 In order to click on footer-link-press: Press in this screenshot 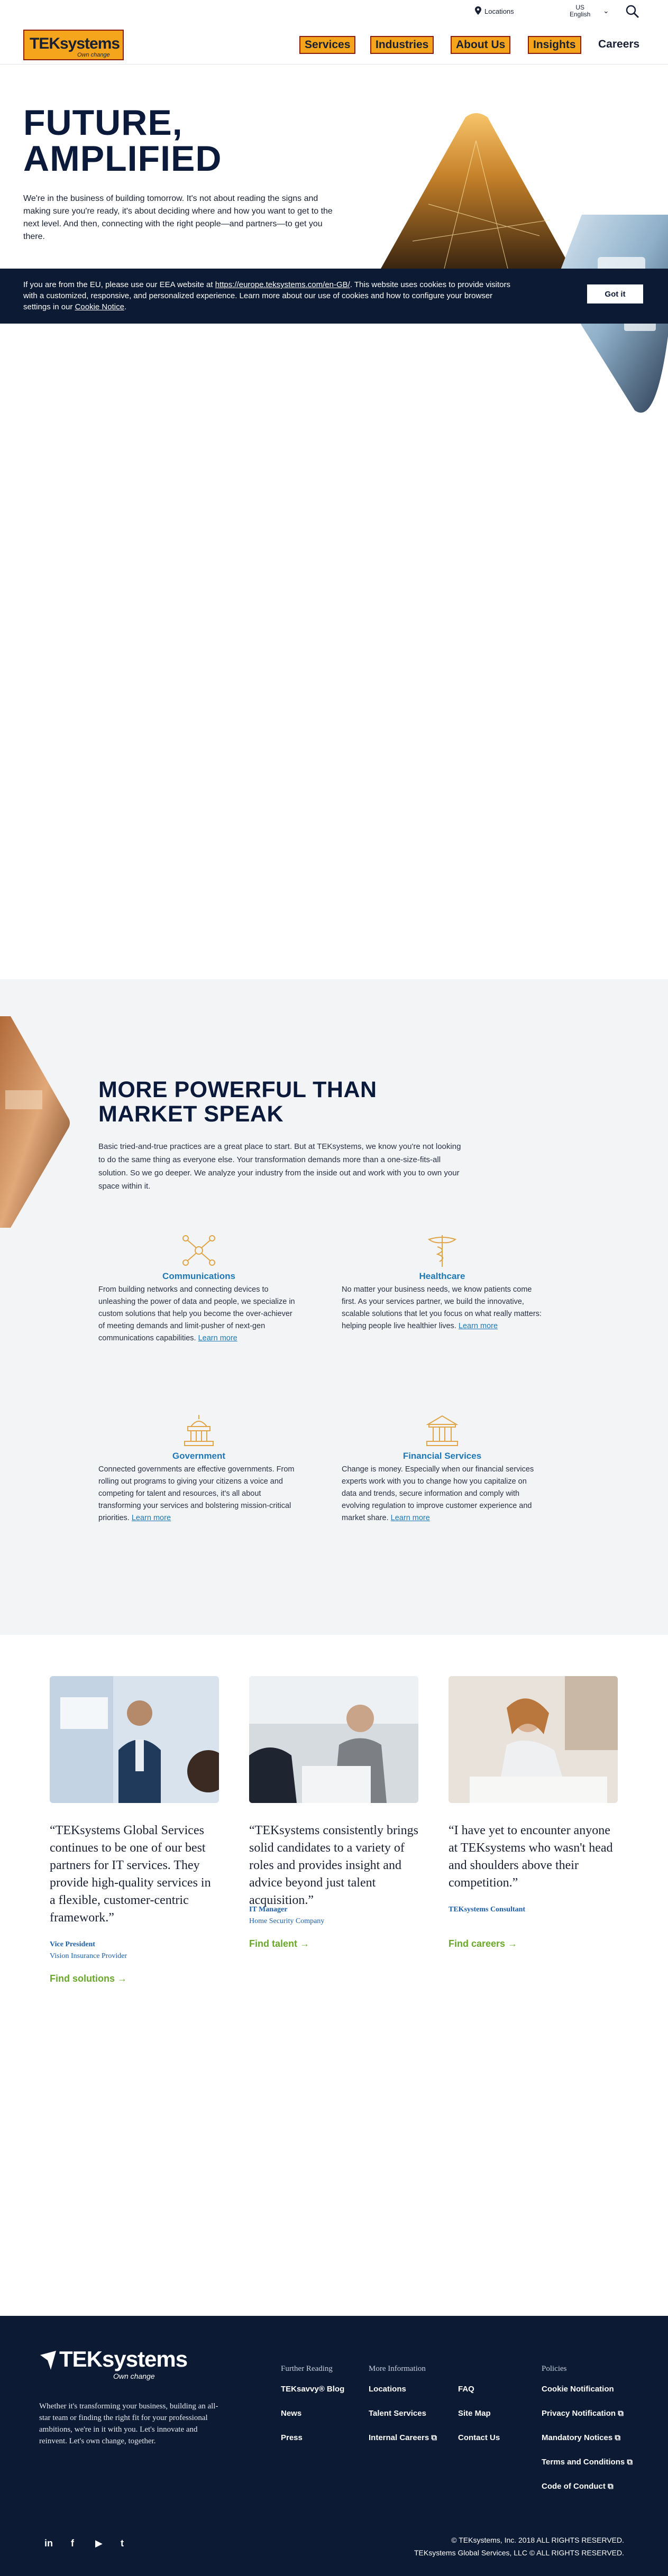, I will do `click(292, 2437)`.